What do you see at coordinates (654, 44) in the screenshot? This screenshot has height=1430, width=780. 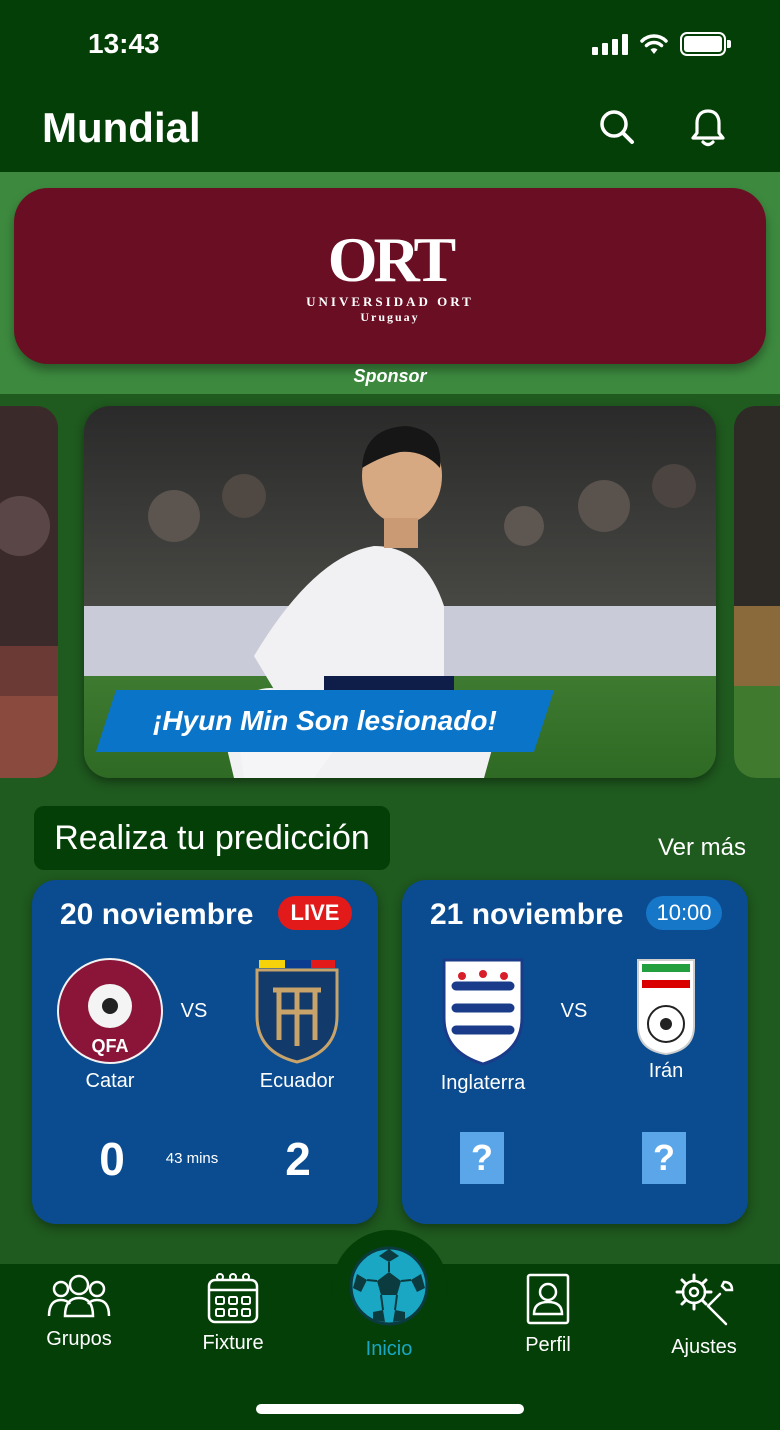 I see `wifi-icon` at bounding box center [654, 44].